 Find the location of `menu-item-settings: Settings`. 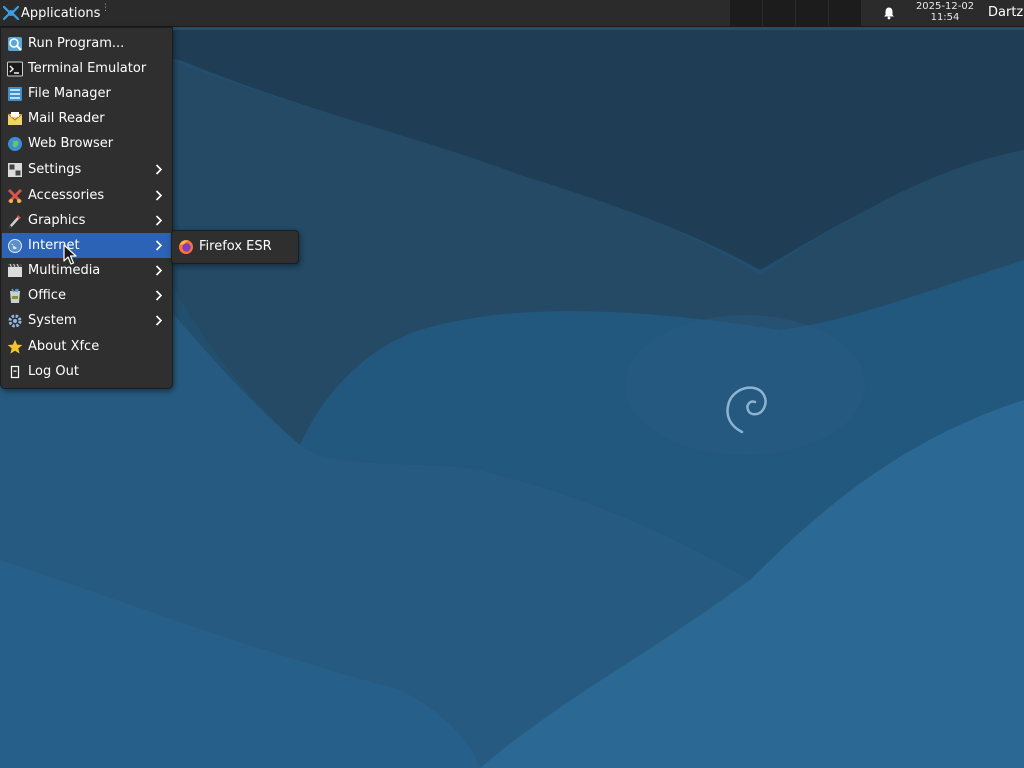

menu-item-settings: Settings is located at coordinates (86, 169).